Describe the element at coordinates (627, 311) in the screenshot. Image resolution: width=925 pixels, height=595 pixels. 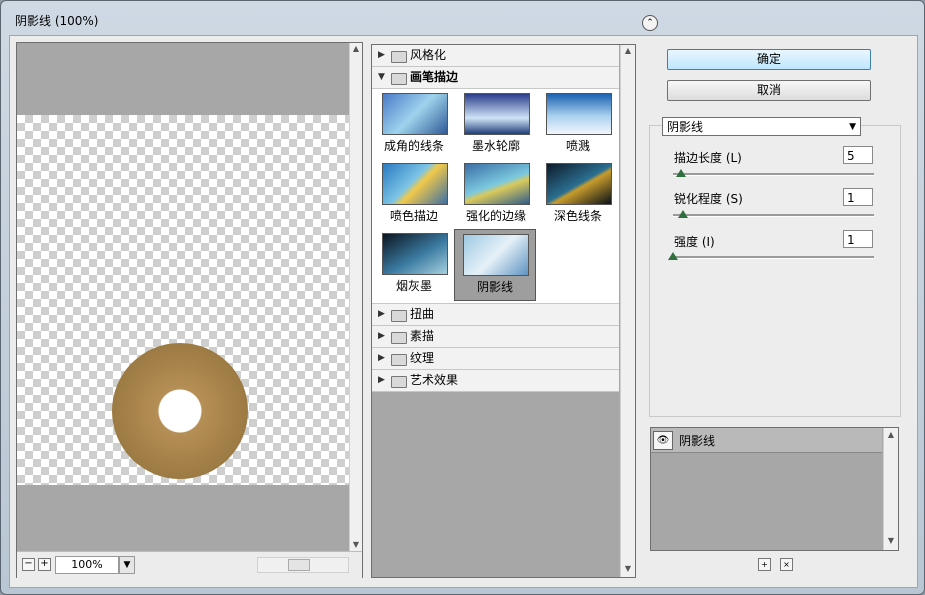
I see `gallery-vertical-scrollbar: ▲ ▼` at that location.